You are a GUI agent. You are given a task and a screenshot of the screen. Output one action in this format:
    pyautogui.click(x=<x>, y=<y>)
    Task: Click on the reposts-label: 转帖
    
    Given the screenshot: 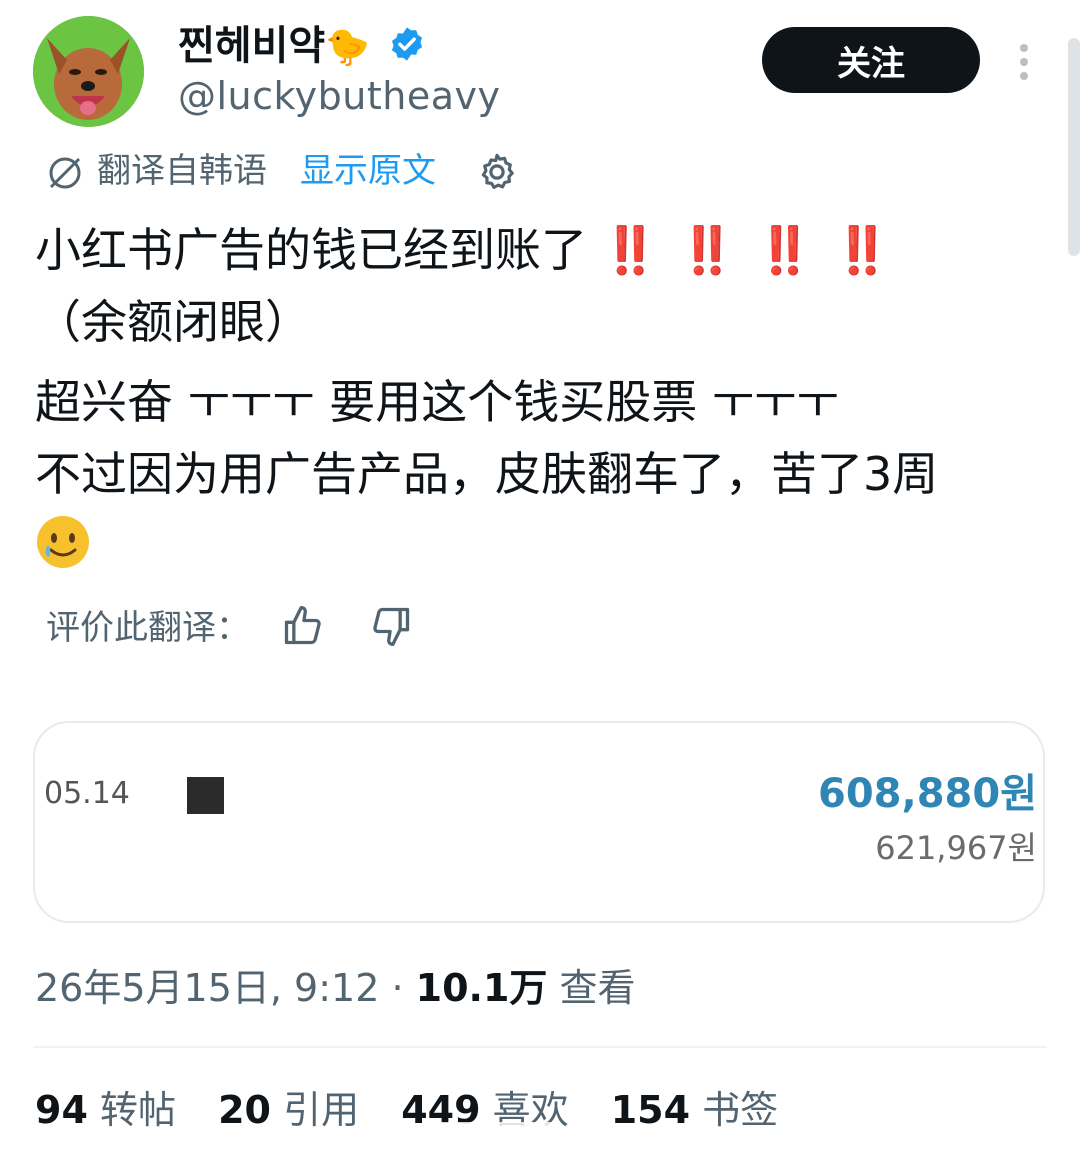 What is the action you would take?
    pyautogui.click(x=137, y=1110)
    